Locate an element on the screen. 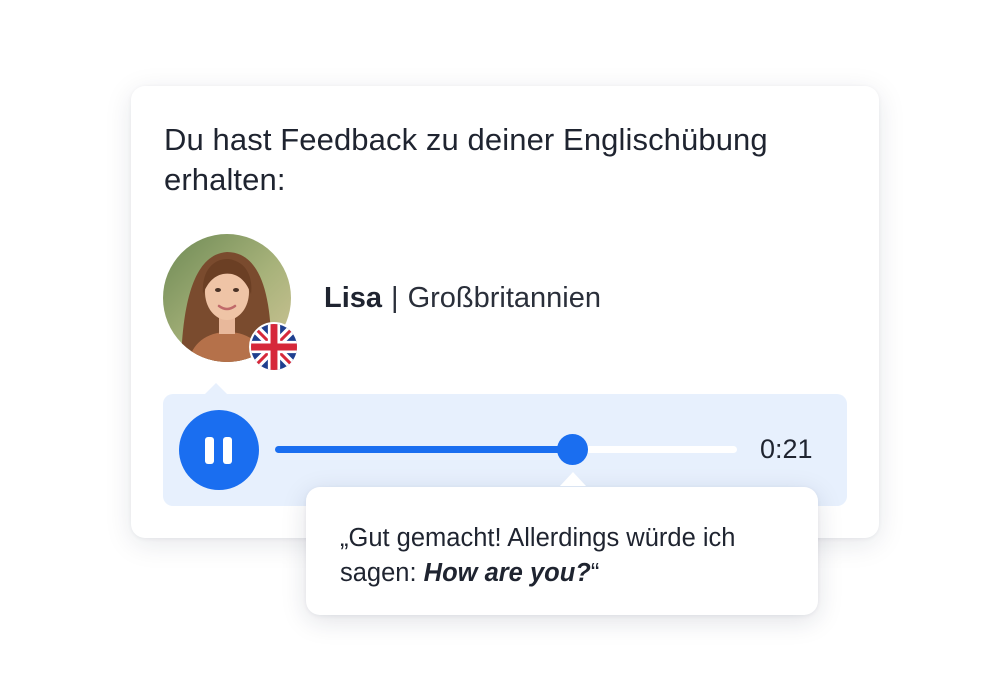  progress-track is located at coordinates (506, 449).